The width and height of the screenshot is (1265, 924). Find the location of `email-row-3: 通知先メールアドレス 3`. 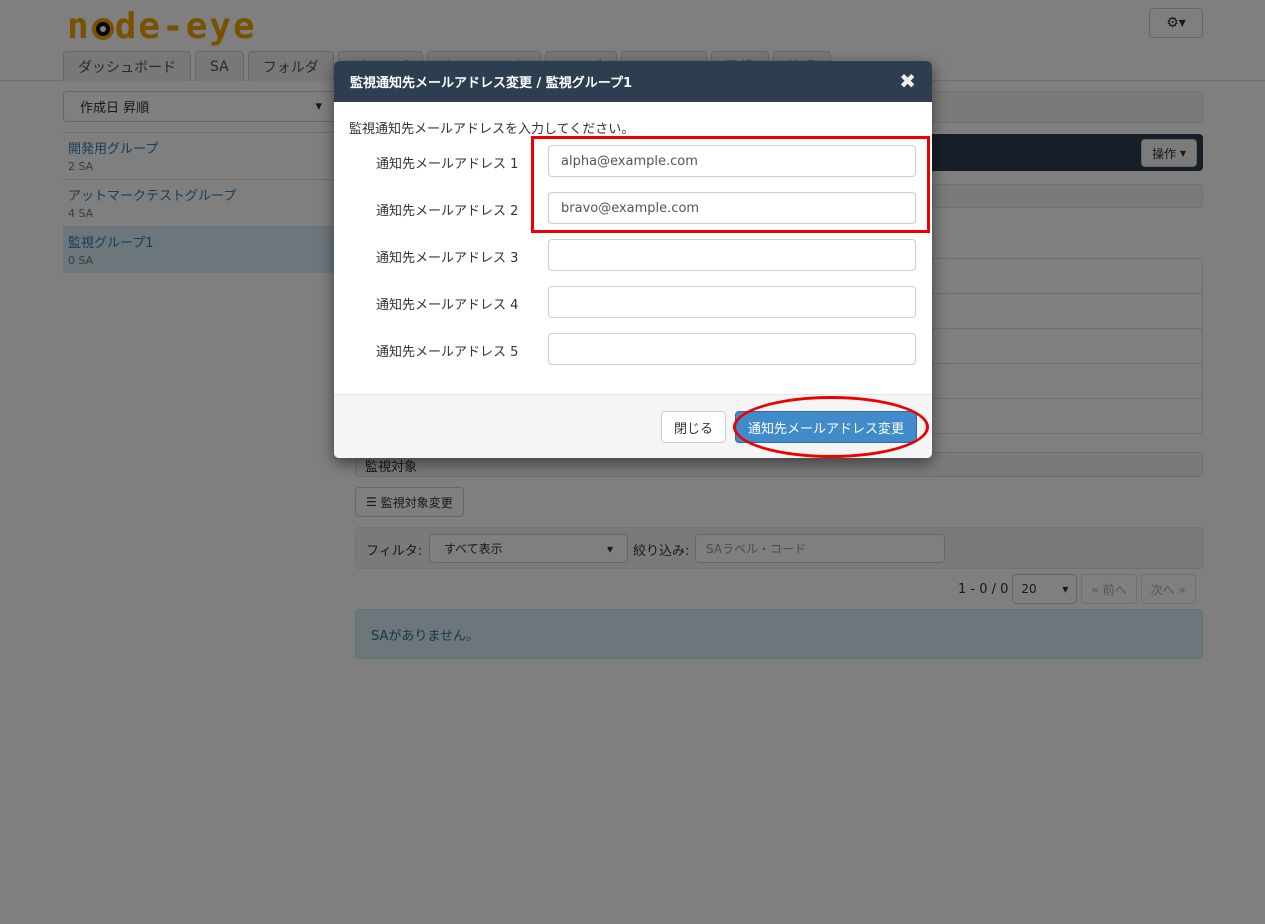

email-row-3: 通知先メールアドレス 3 is located at coordinates (633, 255).